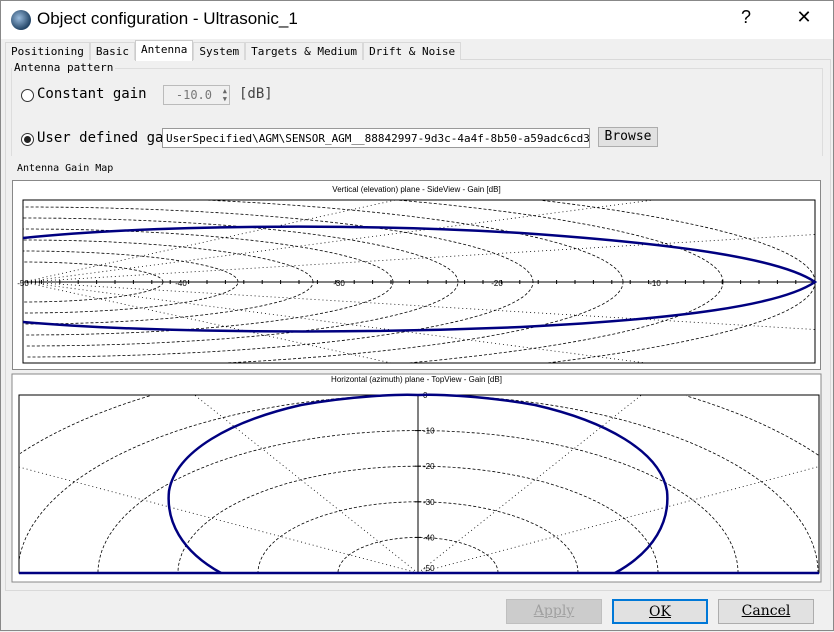  I want to click on side-tick-label: -30, so click(339, 283).